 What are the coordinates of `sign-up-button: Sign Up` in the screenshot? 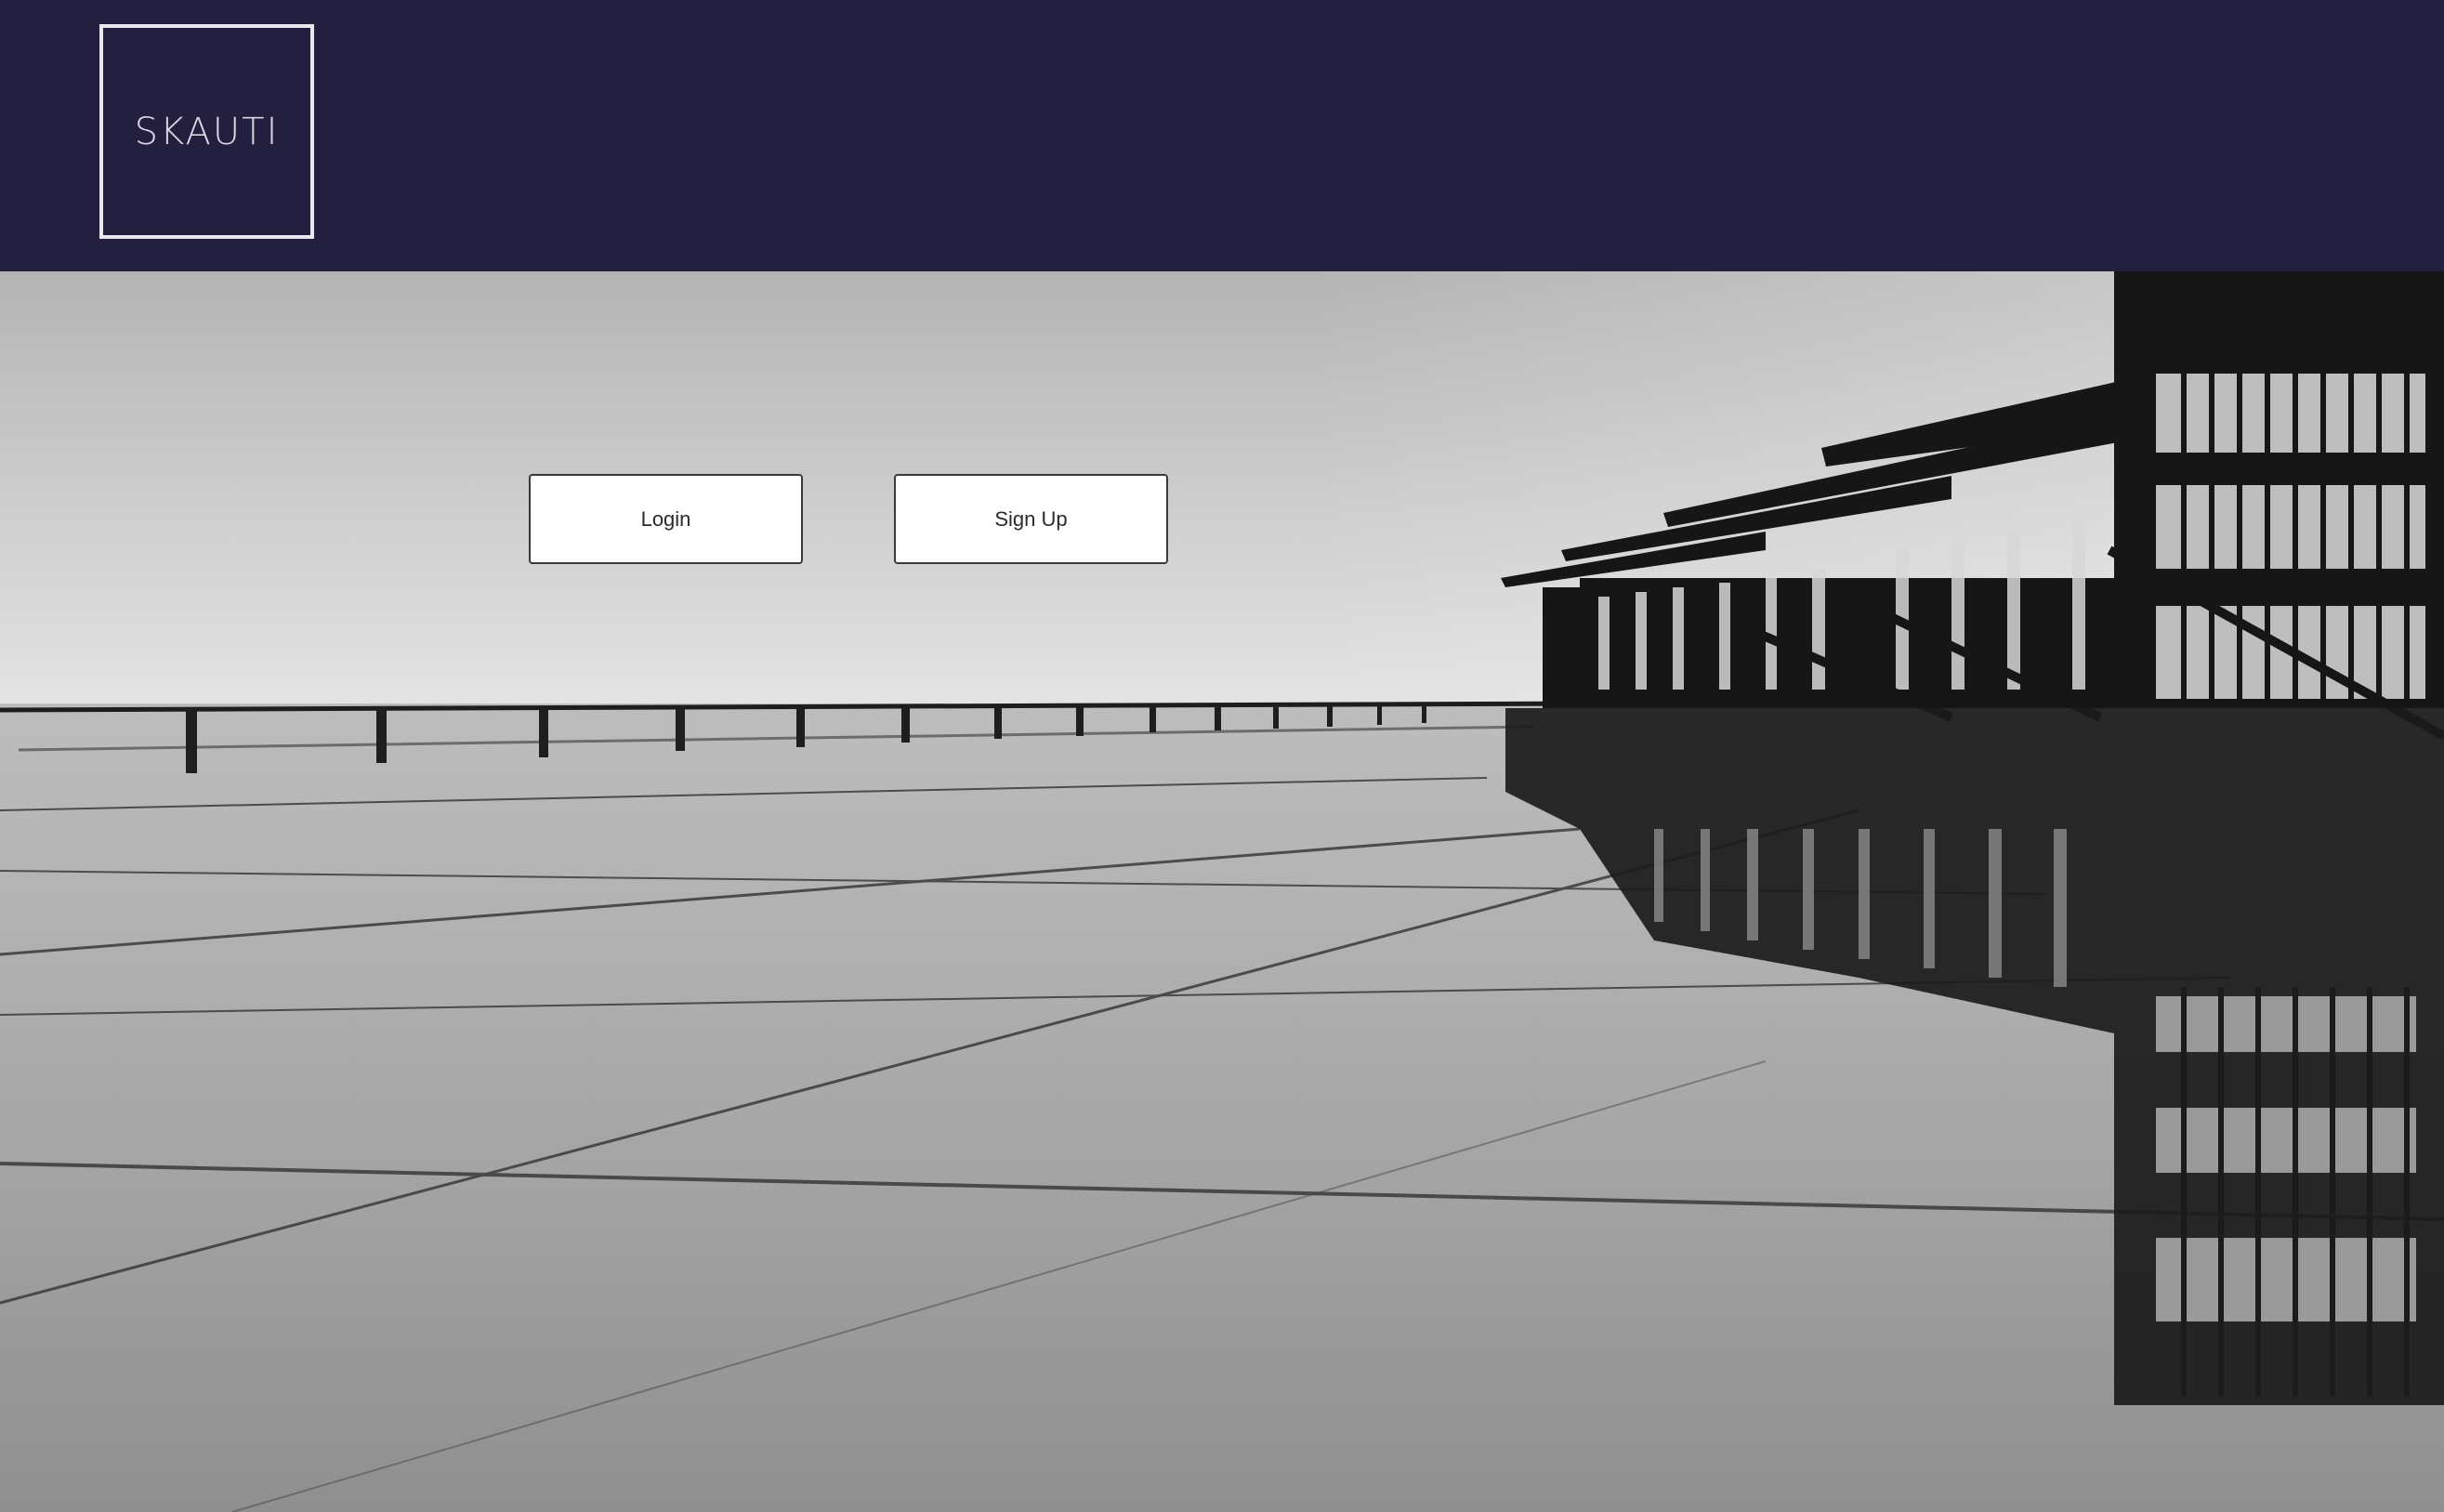 It's located at (1031, 519).